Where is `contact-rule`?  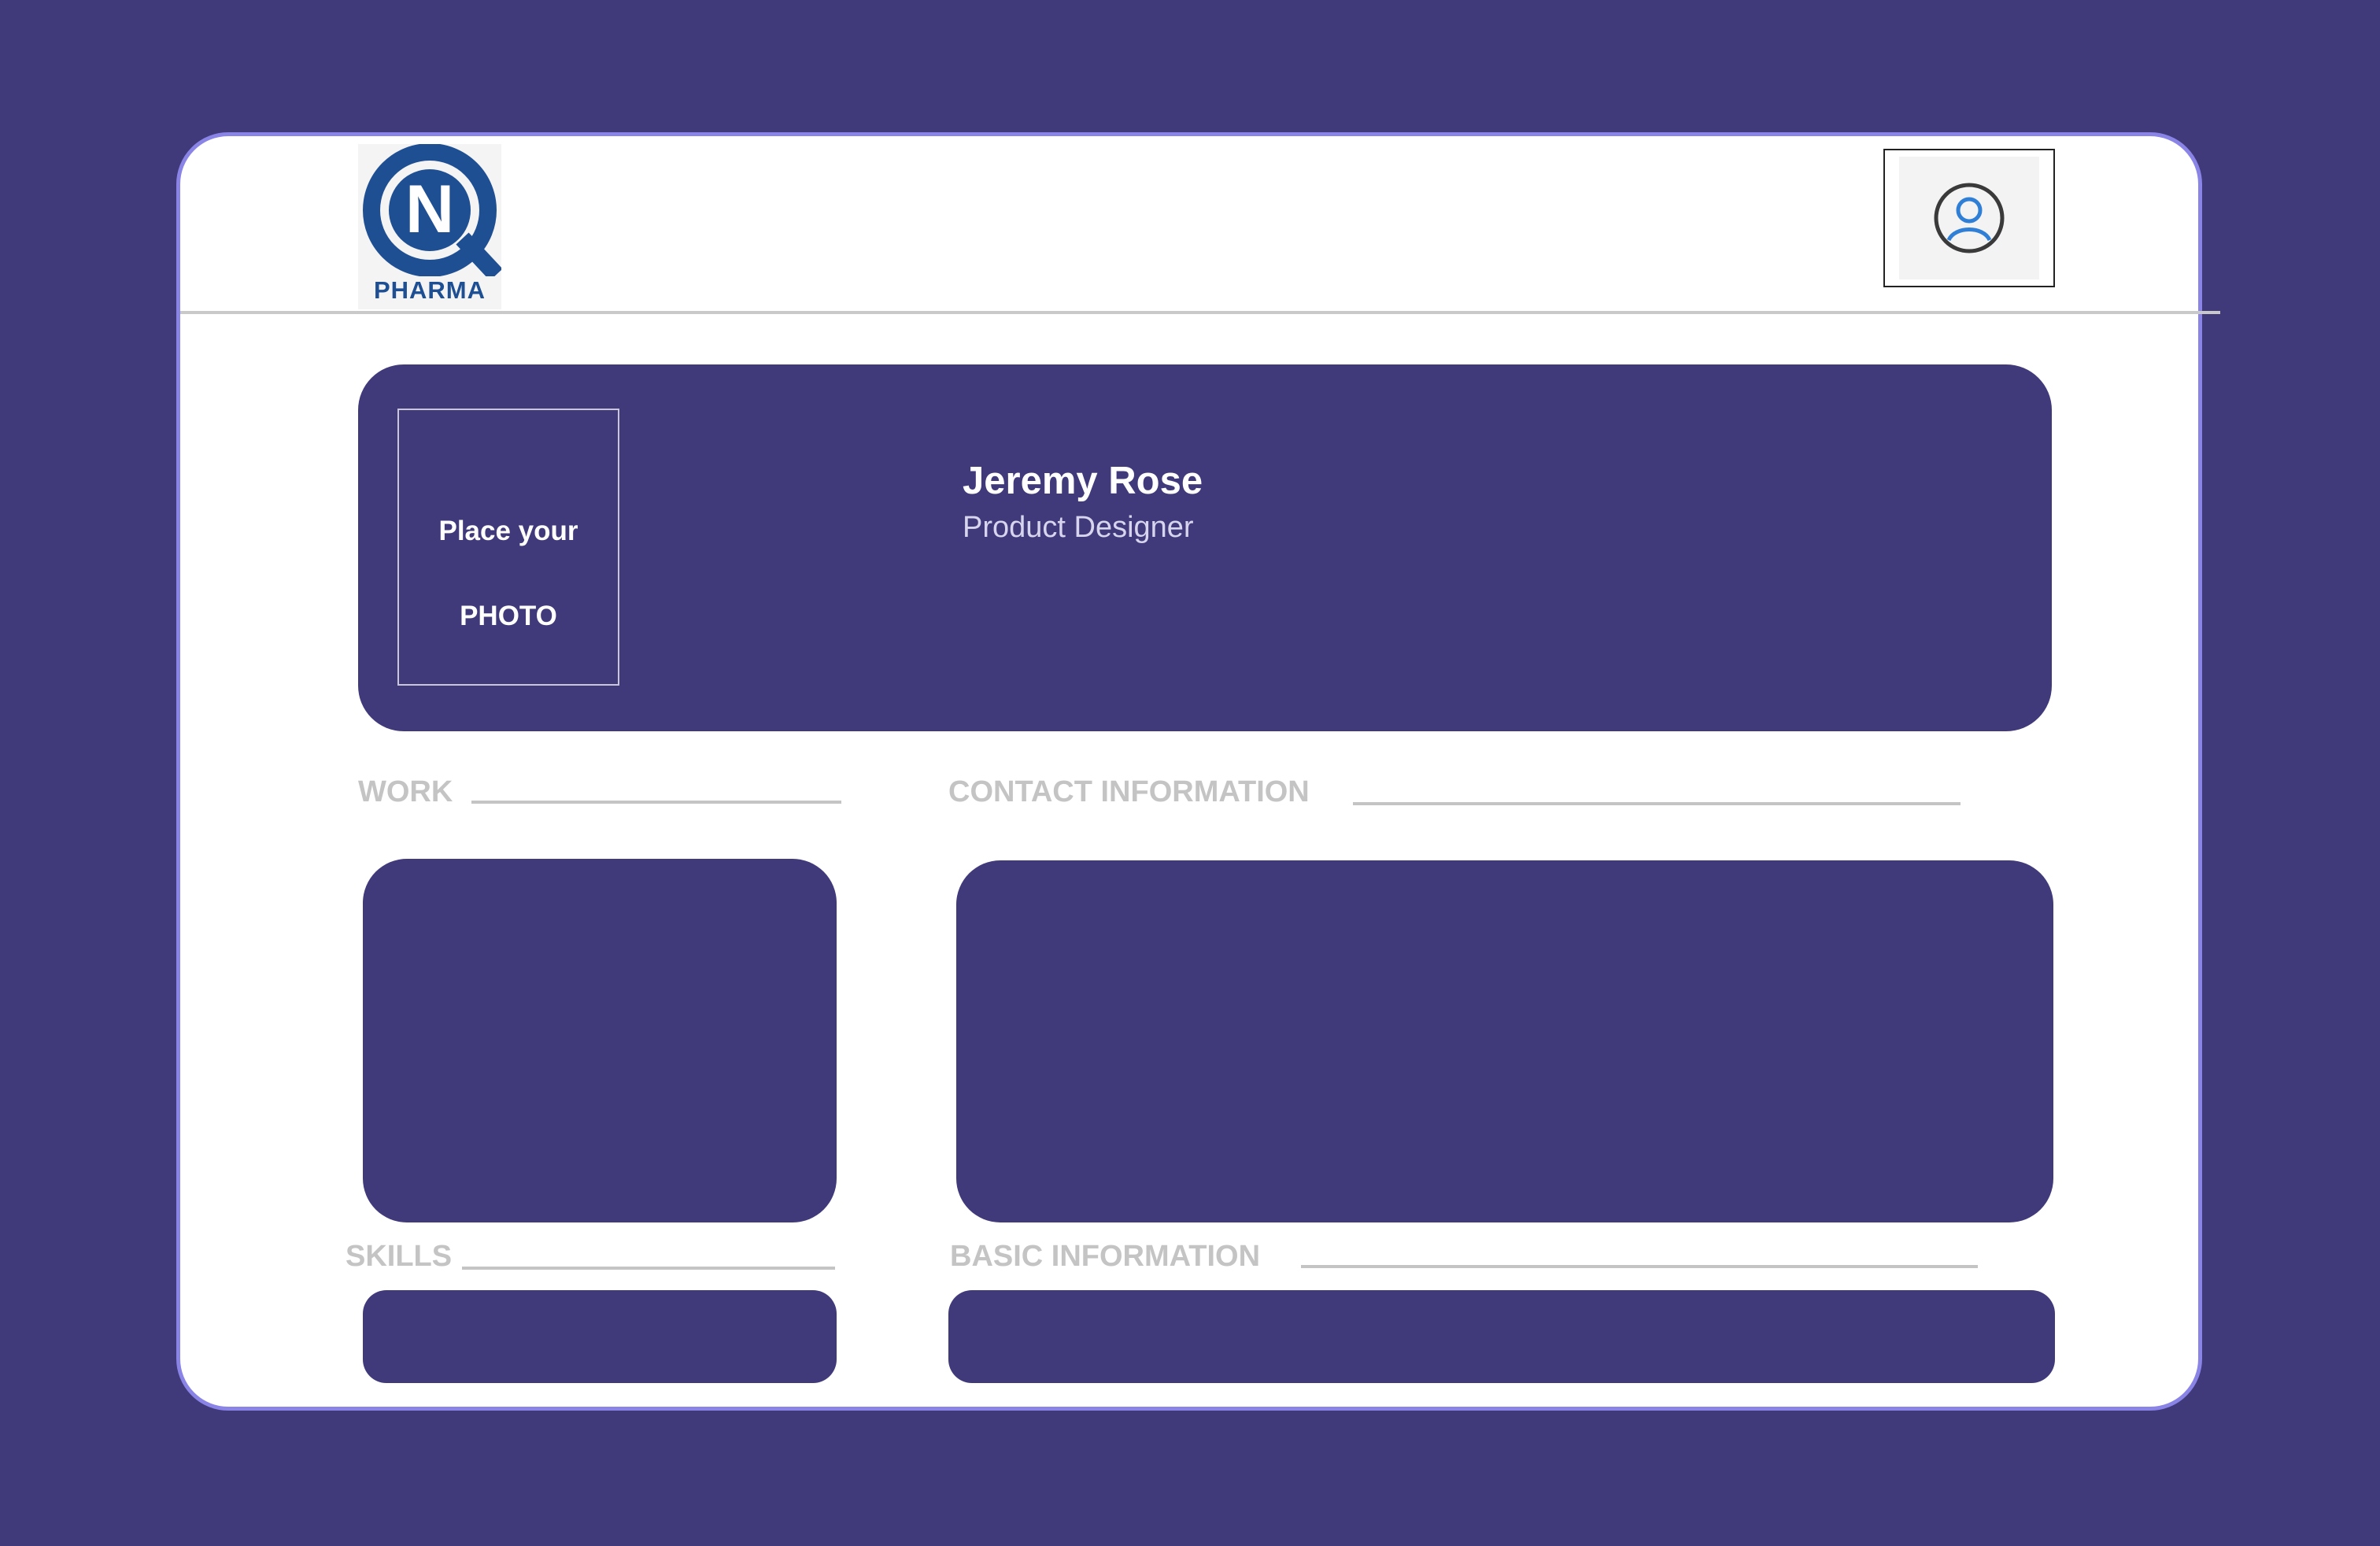 contact-rule is located at coordinates (1657, 804).